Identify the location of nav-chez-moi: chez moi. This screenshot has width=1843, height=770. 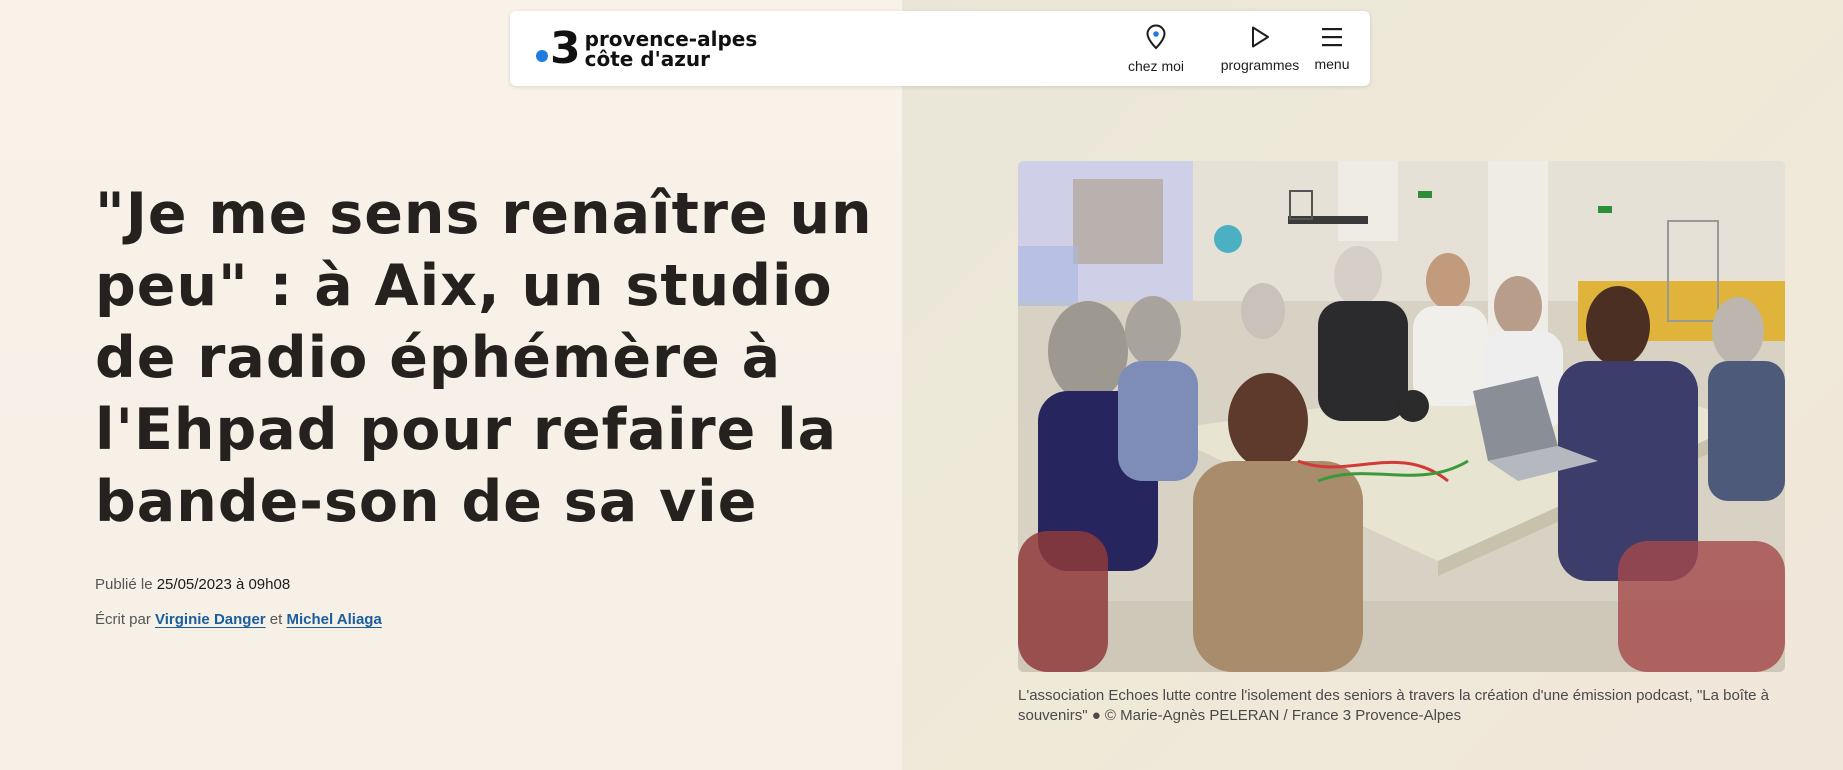
(1156, 48).